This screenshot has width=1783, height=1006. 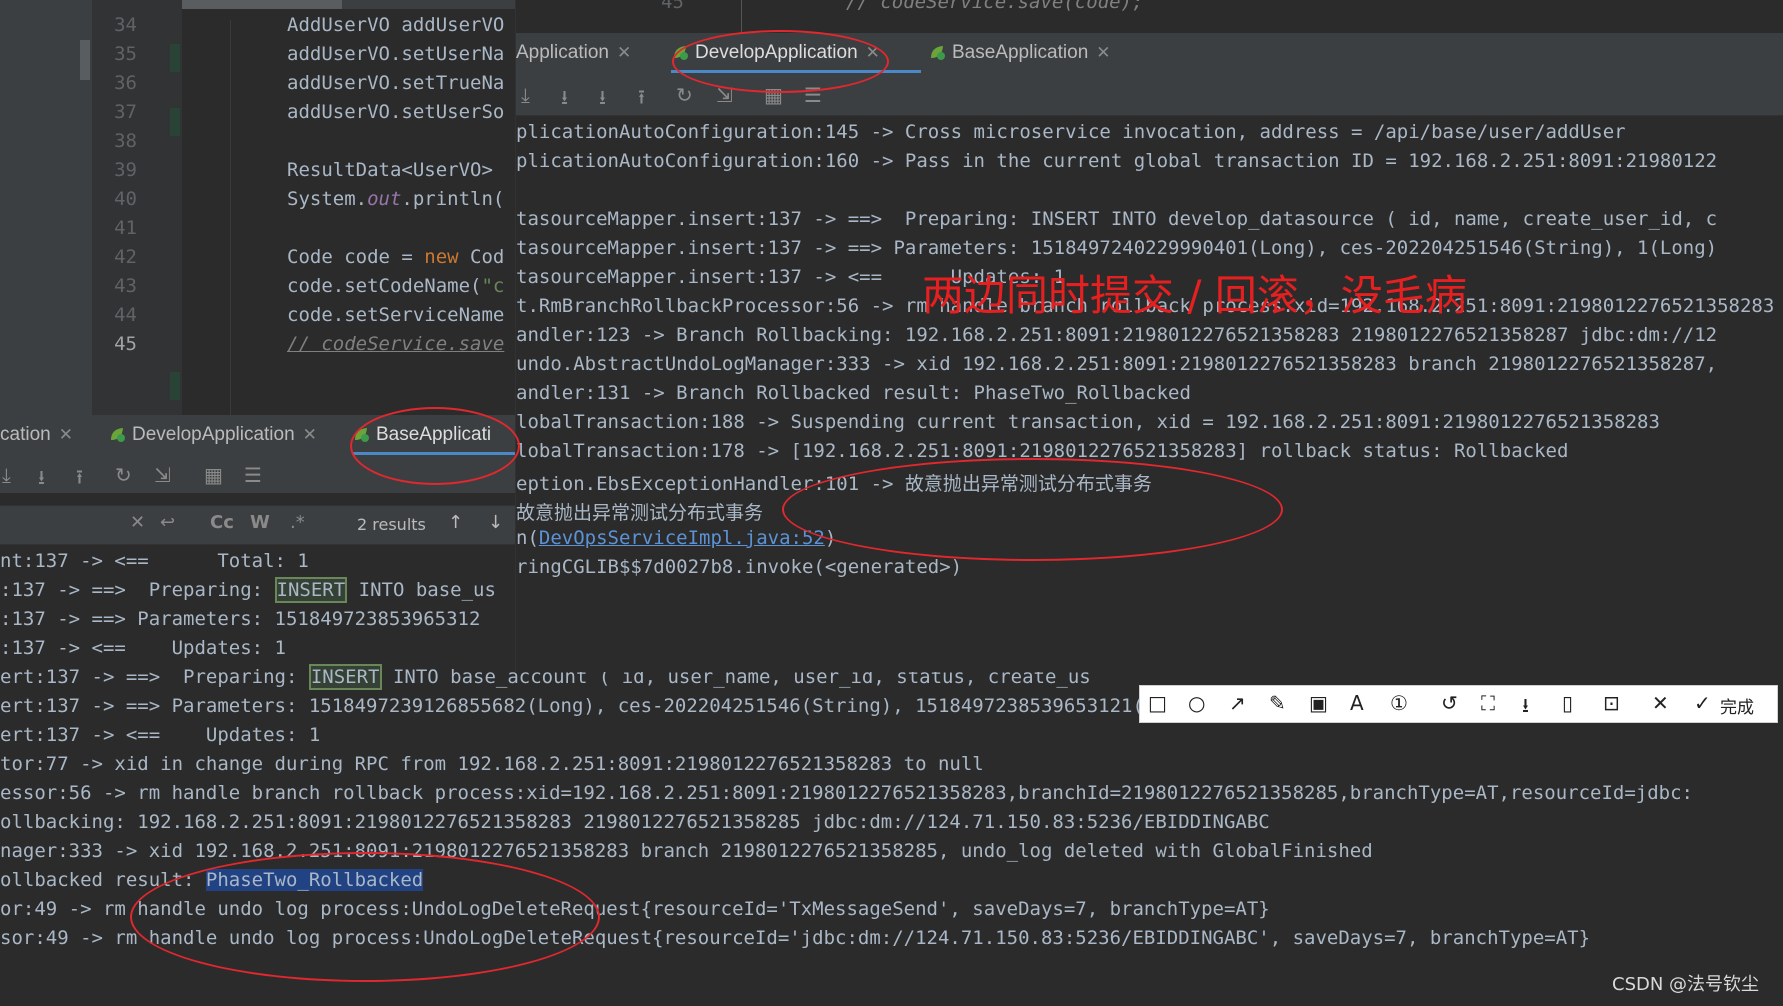 I want to click on highlight-ellipse-phase-two, so click(x=365, y=917).